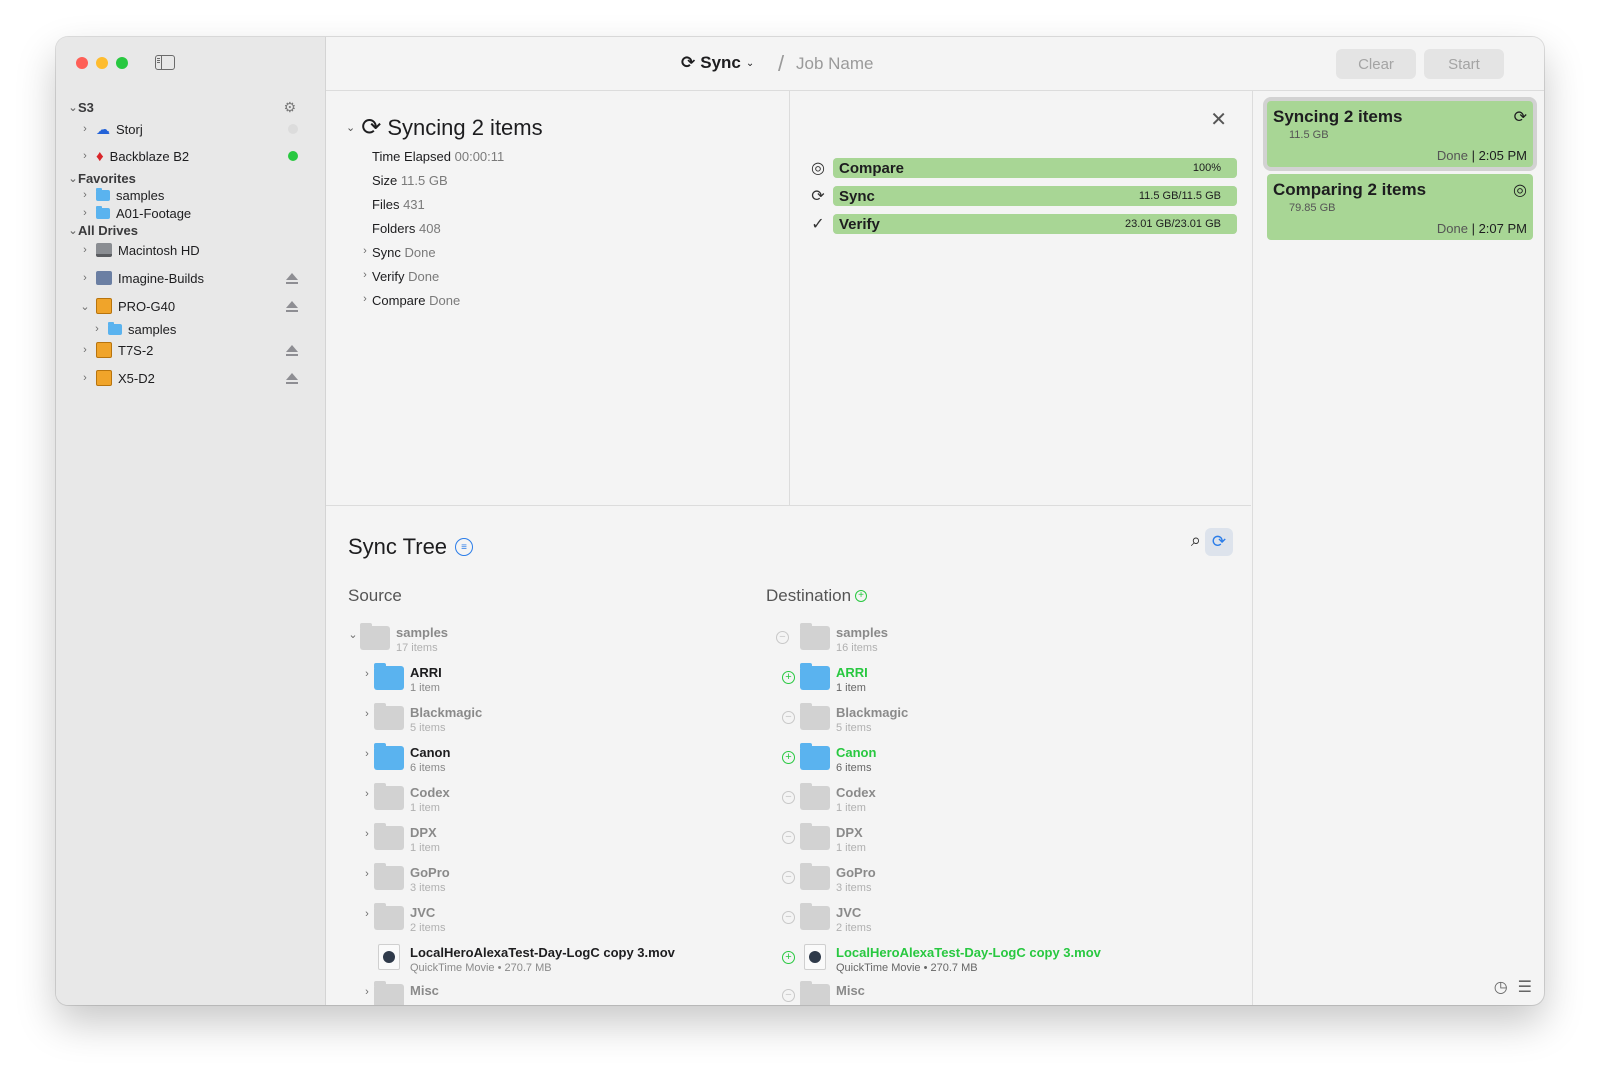 The width and height of the screenshot is (1600, 1080). What do you see at coordinates (136, 350) in the screenshot?
I see `sidebar-item-label: T7S-2` at bounding box center [136, 350].